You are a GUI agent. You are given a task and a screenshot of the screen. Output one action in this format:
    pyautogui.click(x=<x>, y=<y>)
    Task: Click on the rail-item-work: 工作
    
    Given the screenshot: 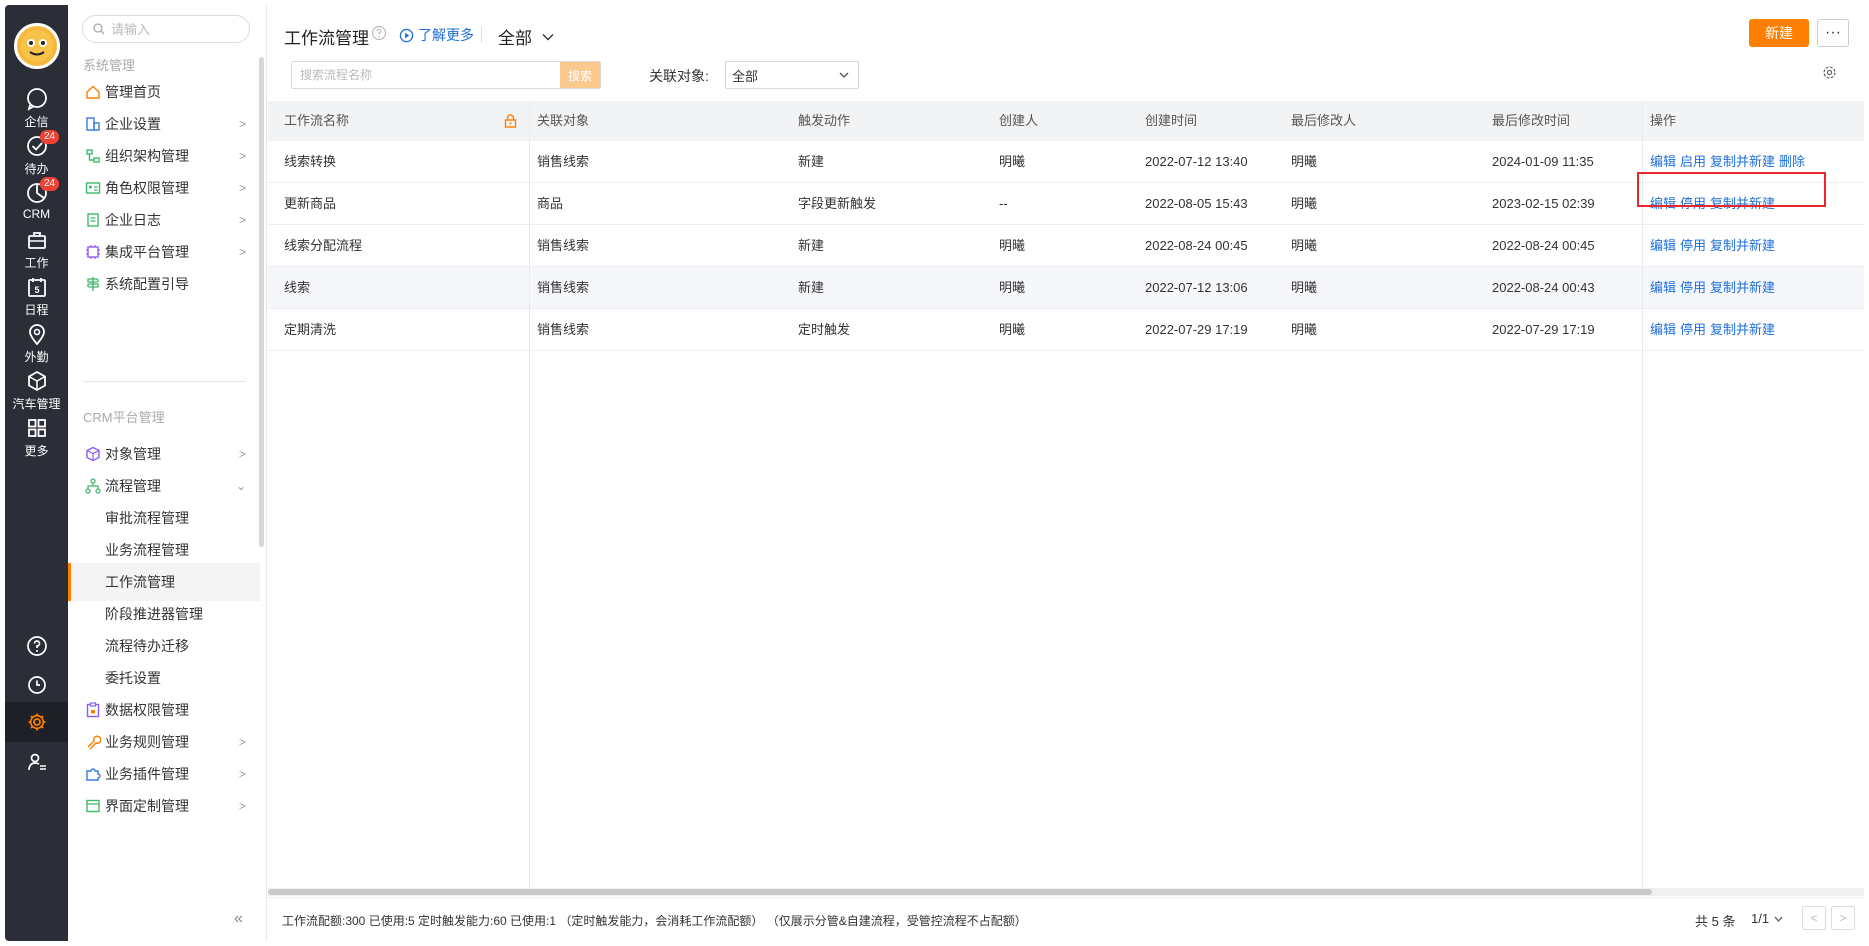 What is the action you would take?
    pyautogui.click(x=36, y=253)
    